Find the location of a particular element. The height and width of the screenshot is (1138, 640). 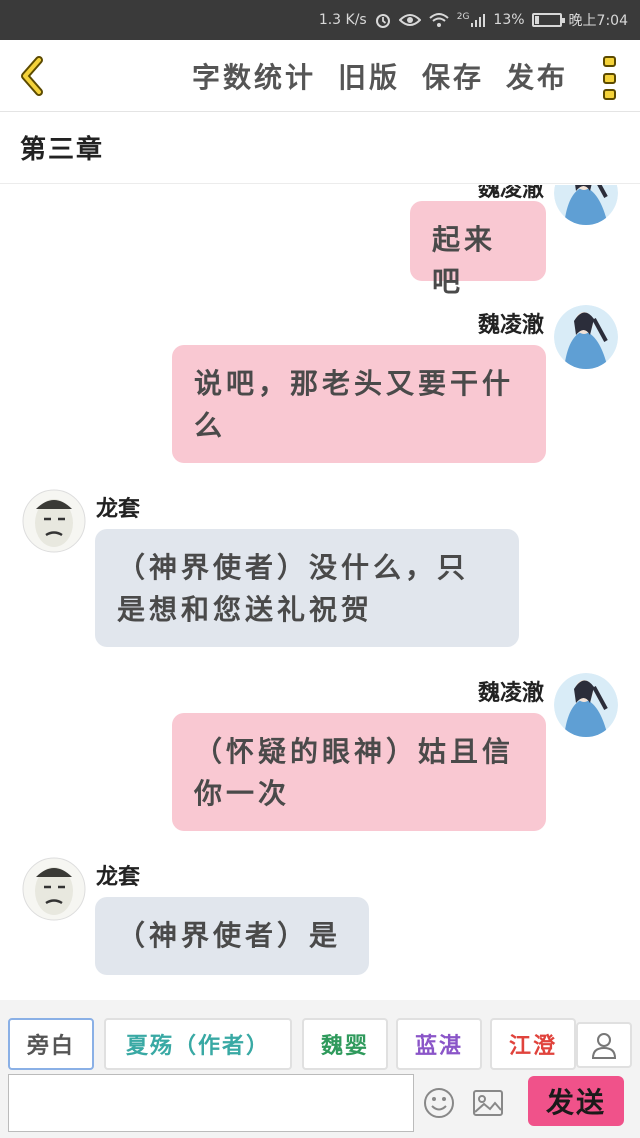

eye-icon is located at coordinates (409, 20).